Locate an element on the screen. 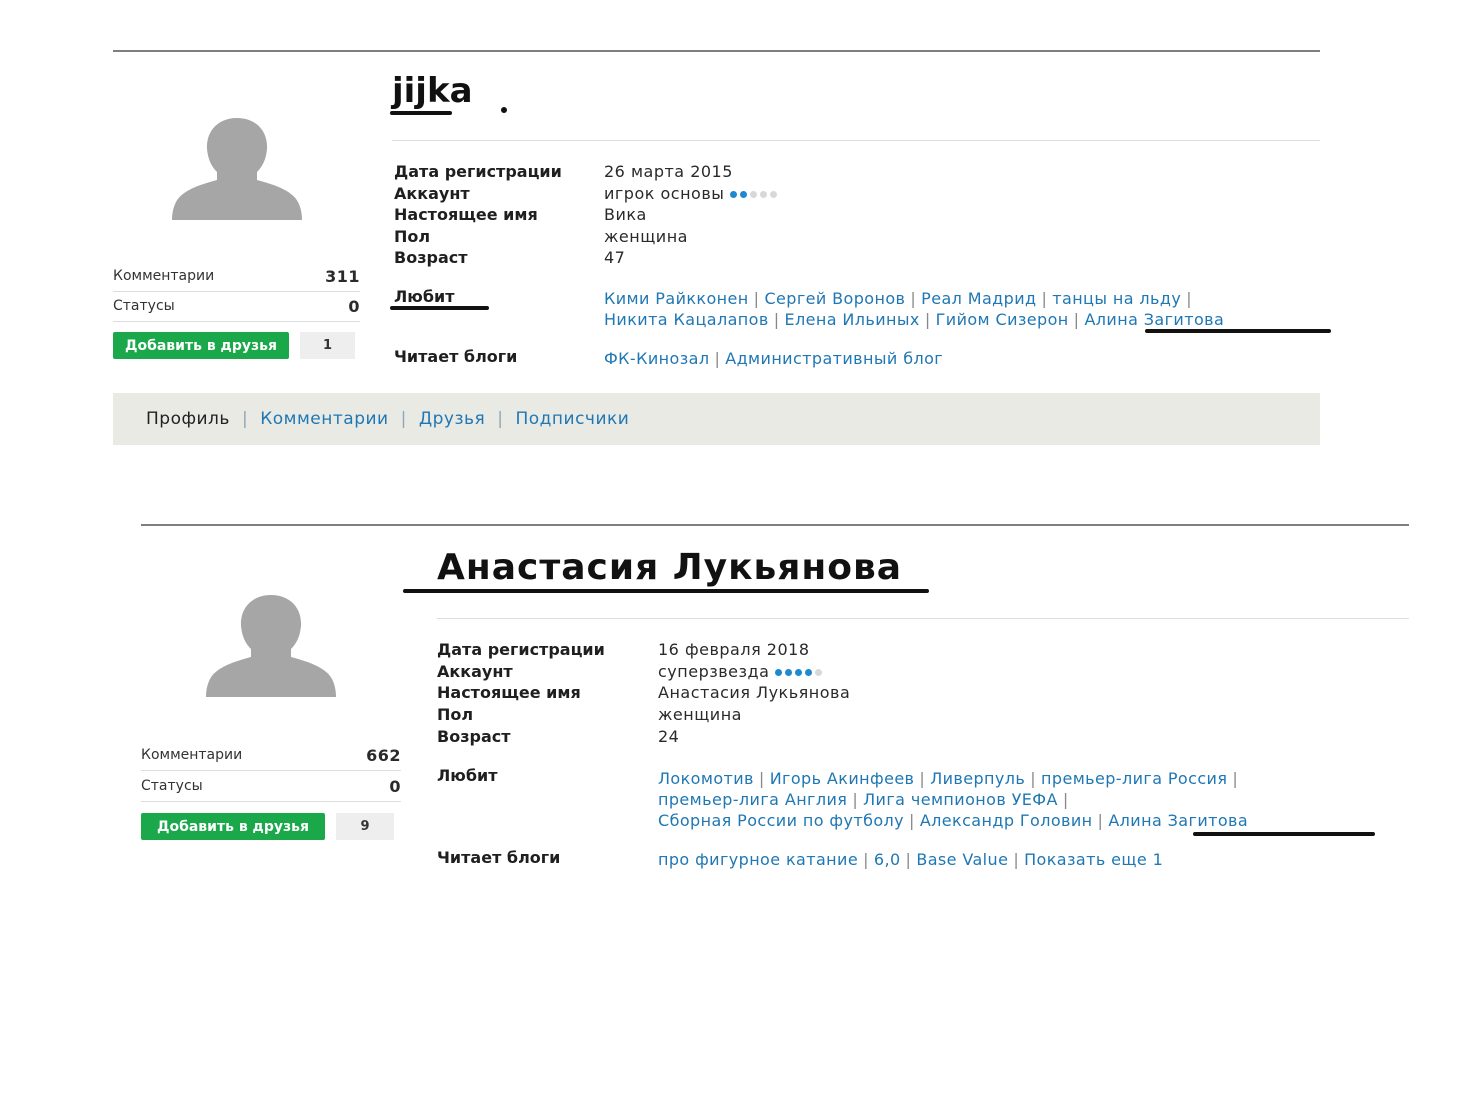  account-level-dots is located at coordinates (799, 672).